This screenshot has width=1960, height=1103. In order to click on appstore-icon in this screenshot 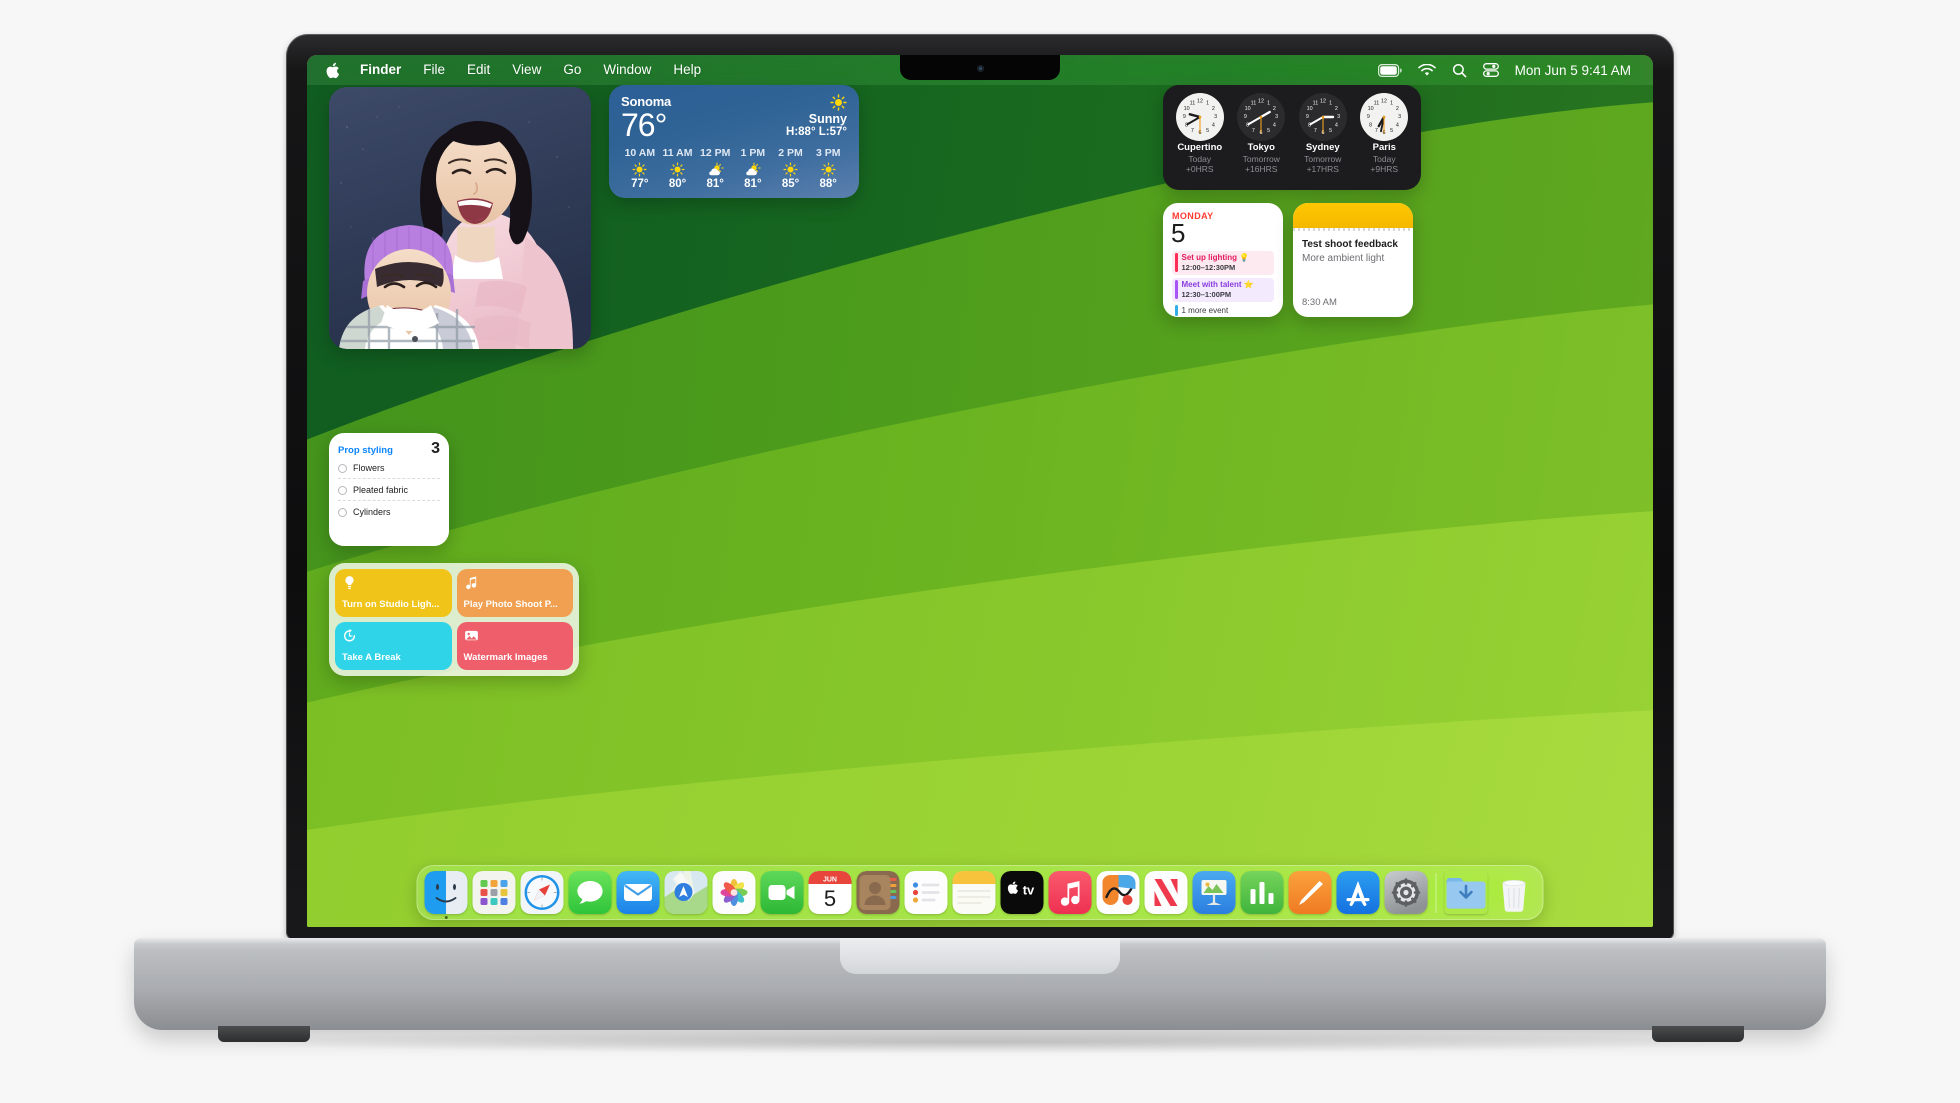, I will do `click(1358, 892)`.